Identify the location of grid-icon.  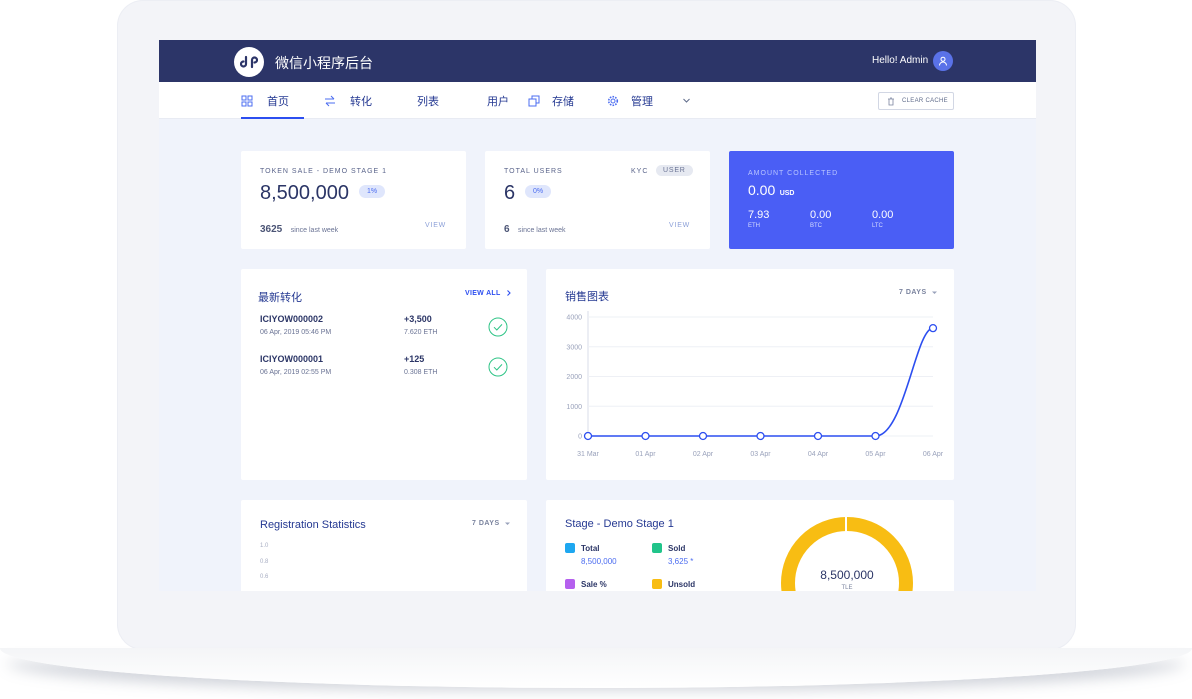
(247, 100).